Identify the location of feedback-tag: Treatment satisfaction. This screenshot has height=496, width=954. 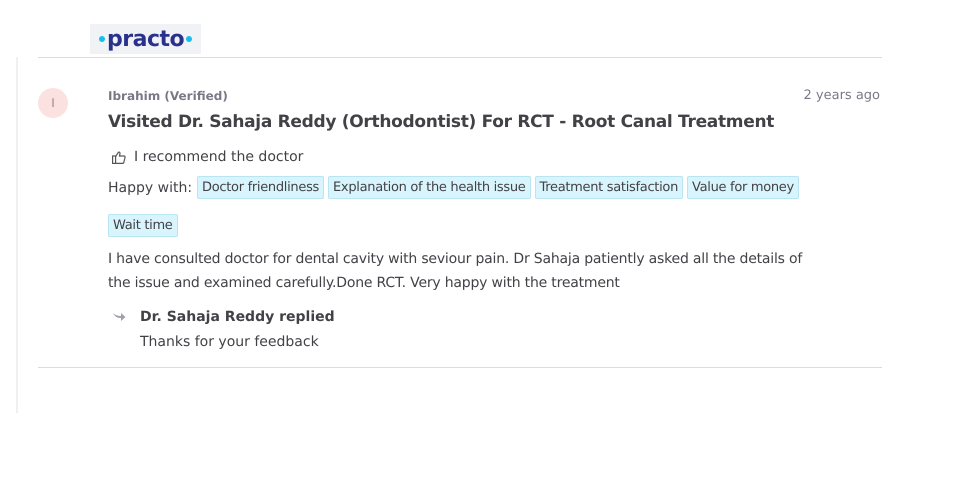
(609, 187).